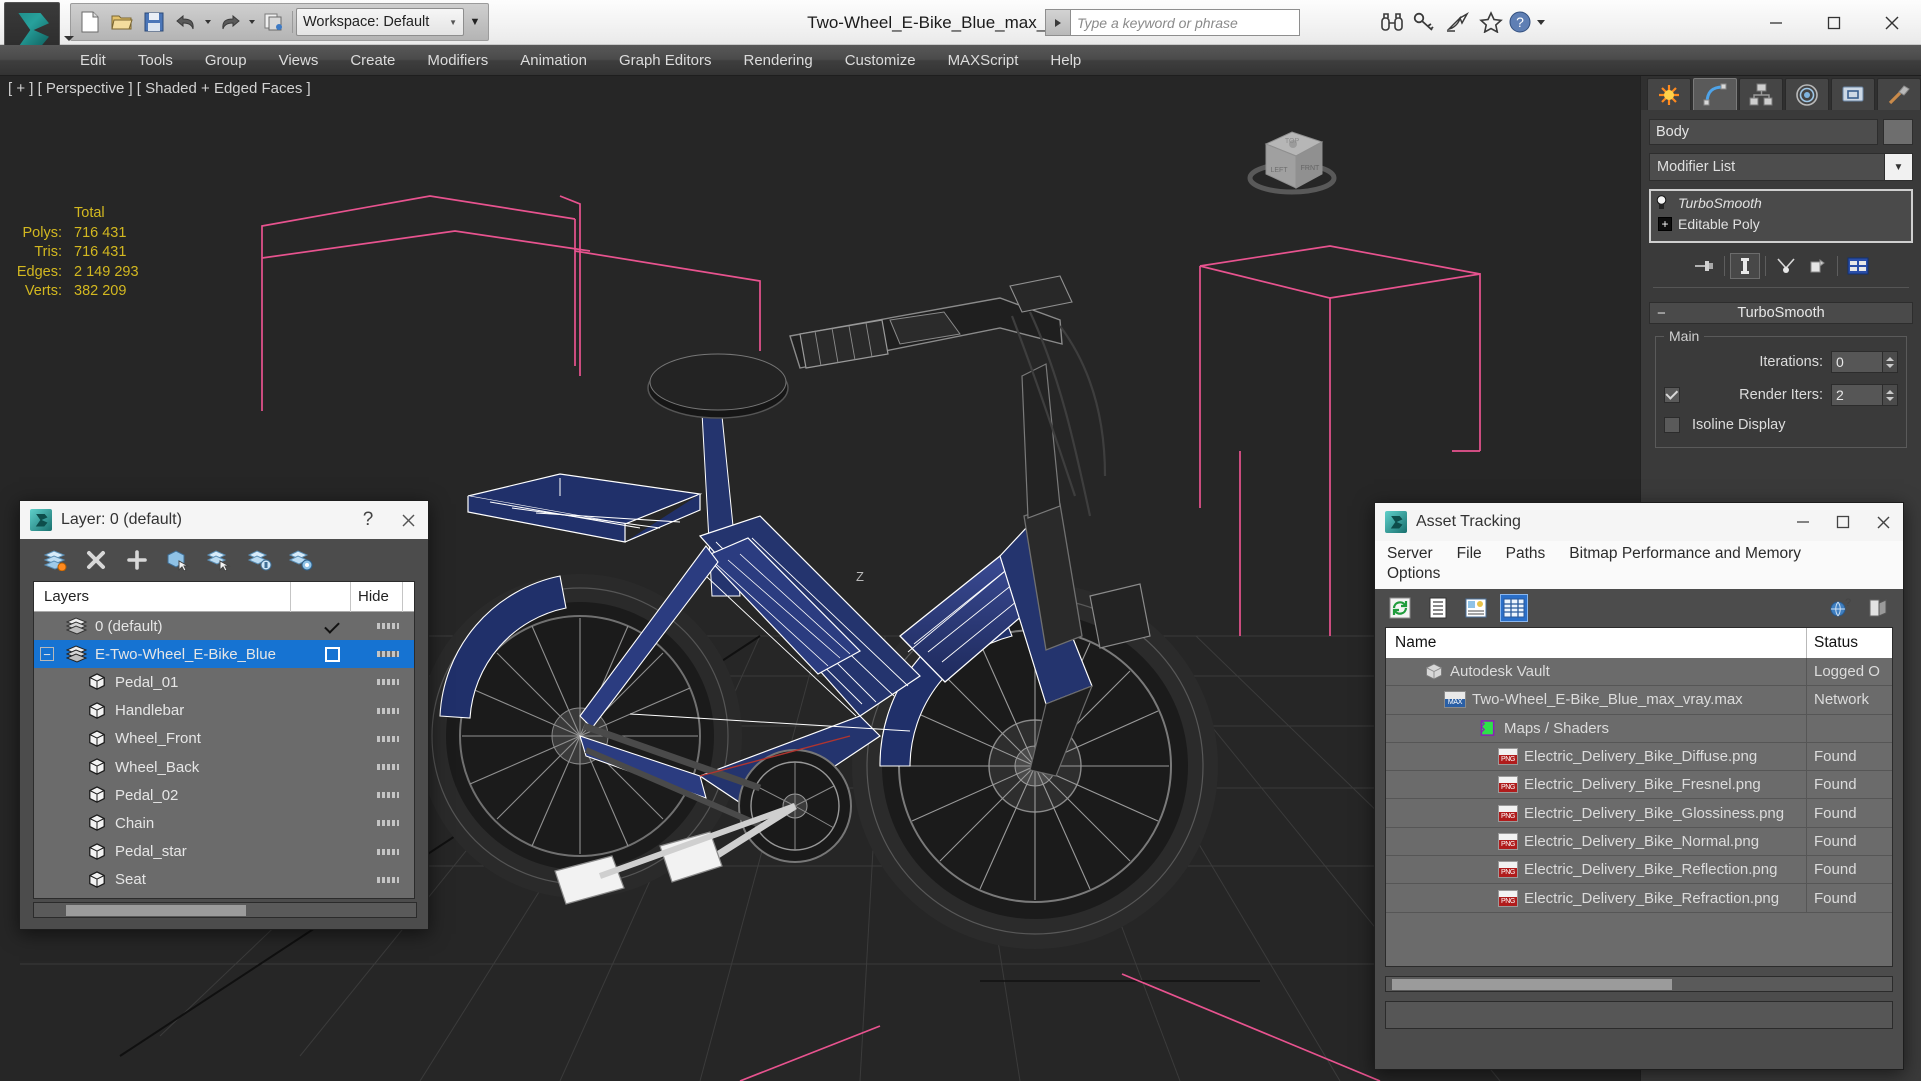 The image size is (1921, 1081). What do you see at coordinates (1639, 522) in the screenshot?
I see `asset-dialog-titlebar: Asset Tracking` at bounding box center [1639, 522].